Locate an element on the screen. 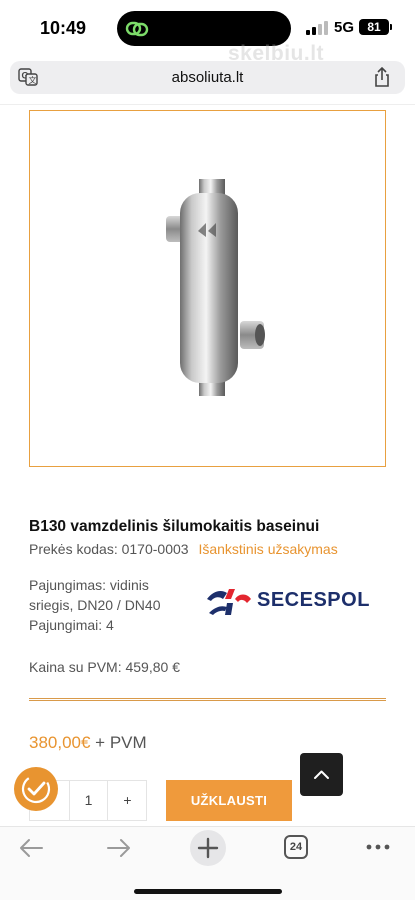 The image size is (415, 900). url-text: absoliuta.lt is located at coordinates (207, 77).